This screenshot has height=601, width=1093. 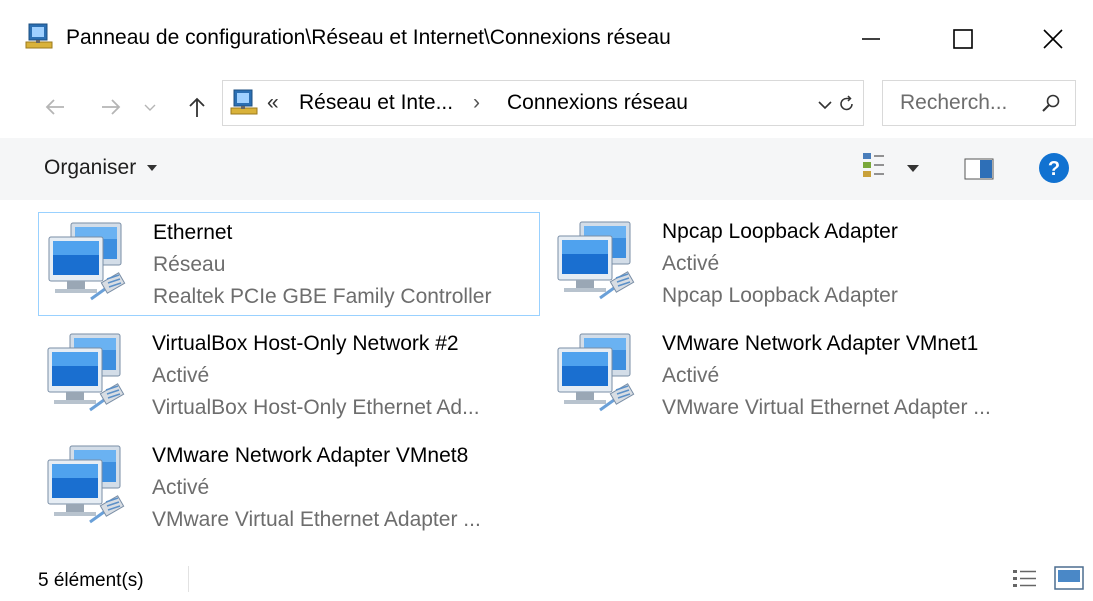 What do you see at coordinates (152, 168) in the screenshot?
I see `dropdown-arrow-icon` at bounding box center [152, 168].